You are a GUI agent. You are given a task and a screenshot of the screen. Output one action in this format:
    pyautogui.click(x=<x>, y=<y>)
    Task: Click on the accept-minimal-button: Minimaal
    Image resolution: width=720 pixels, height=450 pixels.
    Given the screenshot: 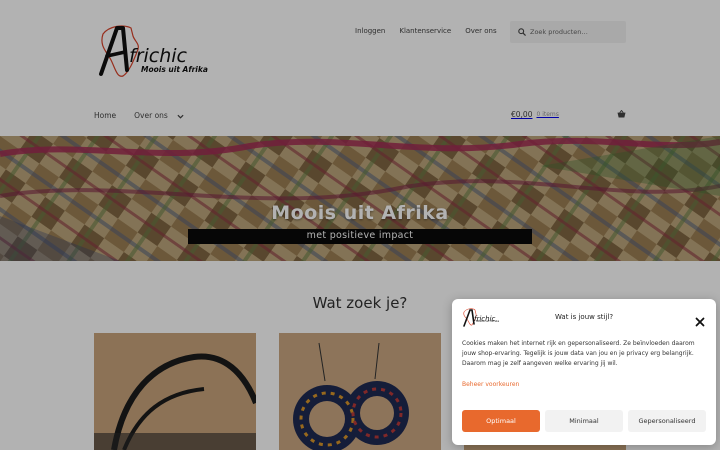 What is the action you would take?
    pyautogui.click(x=584, y=421)
    